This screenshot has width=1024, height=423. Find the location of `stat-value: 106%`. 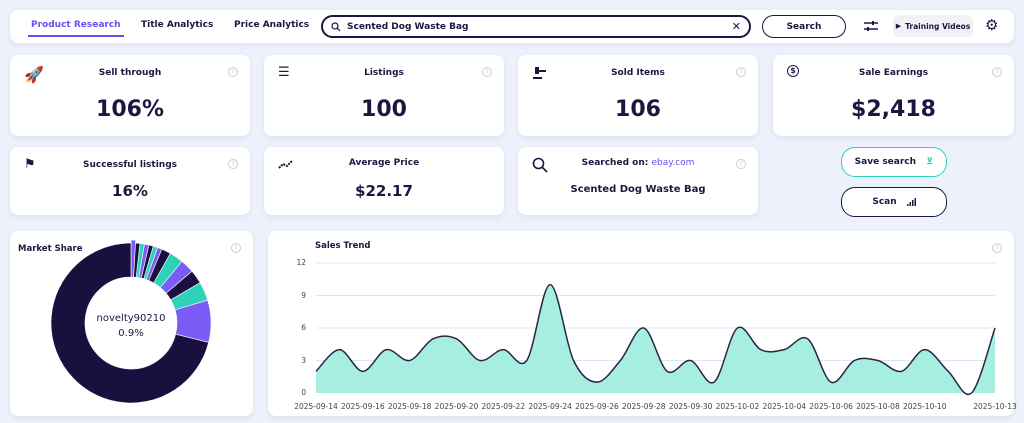

stat-value: 106% is located at coordinates (130, 109).